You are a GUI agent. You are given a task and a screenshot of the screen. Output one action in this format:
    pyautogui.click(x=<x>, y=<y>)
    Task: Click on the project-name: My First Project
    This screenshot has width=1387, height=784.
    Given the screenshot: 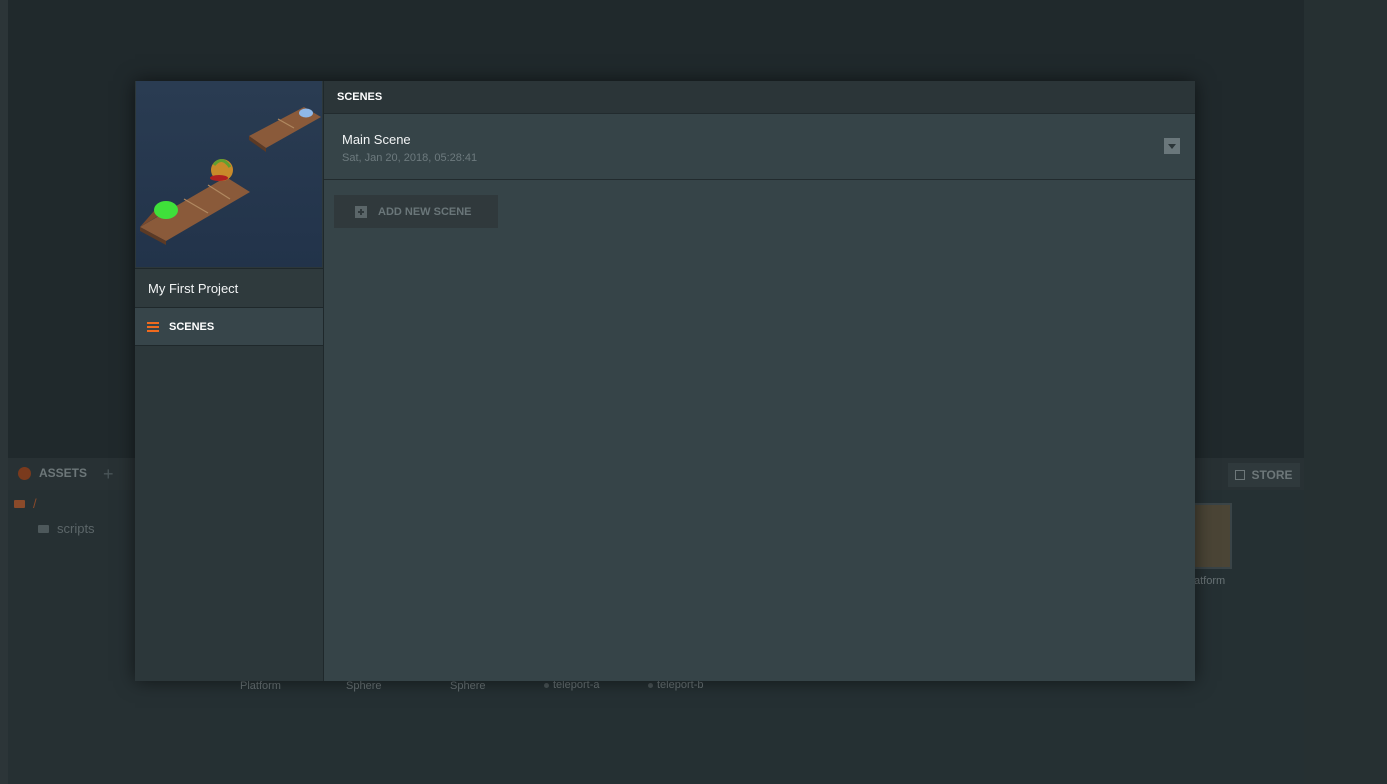 What is the action you would take?
    pyautogui.click(x=229, y=288)
    